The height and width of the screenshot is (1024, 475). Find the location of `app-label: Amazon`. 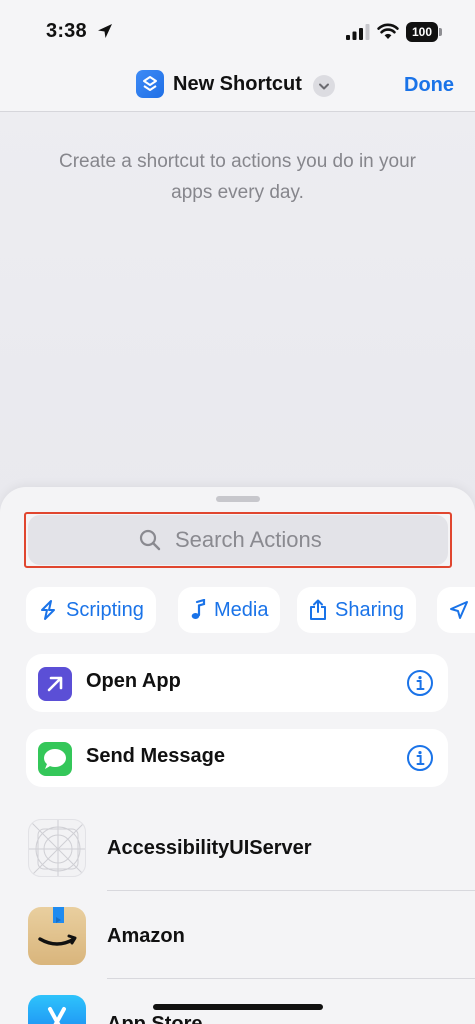

app-label: Amazon is located at coordinates (146, 936).